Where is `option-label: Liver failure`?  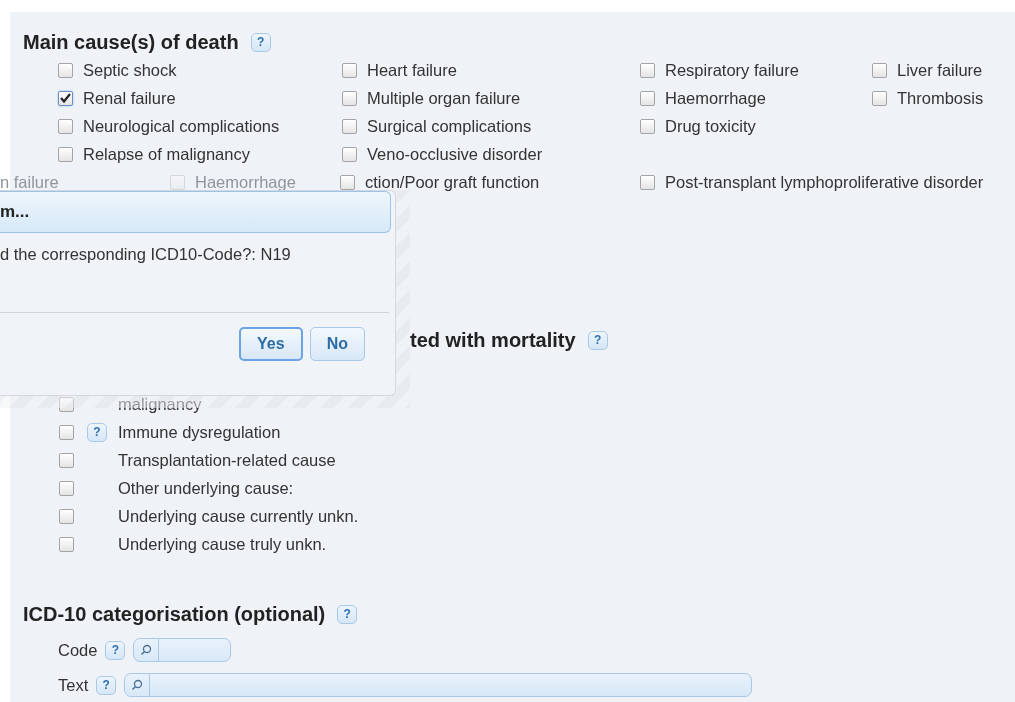
option-label: Liver failure is located at coordinates (940, 70).